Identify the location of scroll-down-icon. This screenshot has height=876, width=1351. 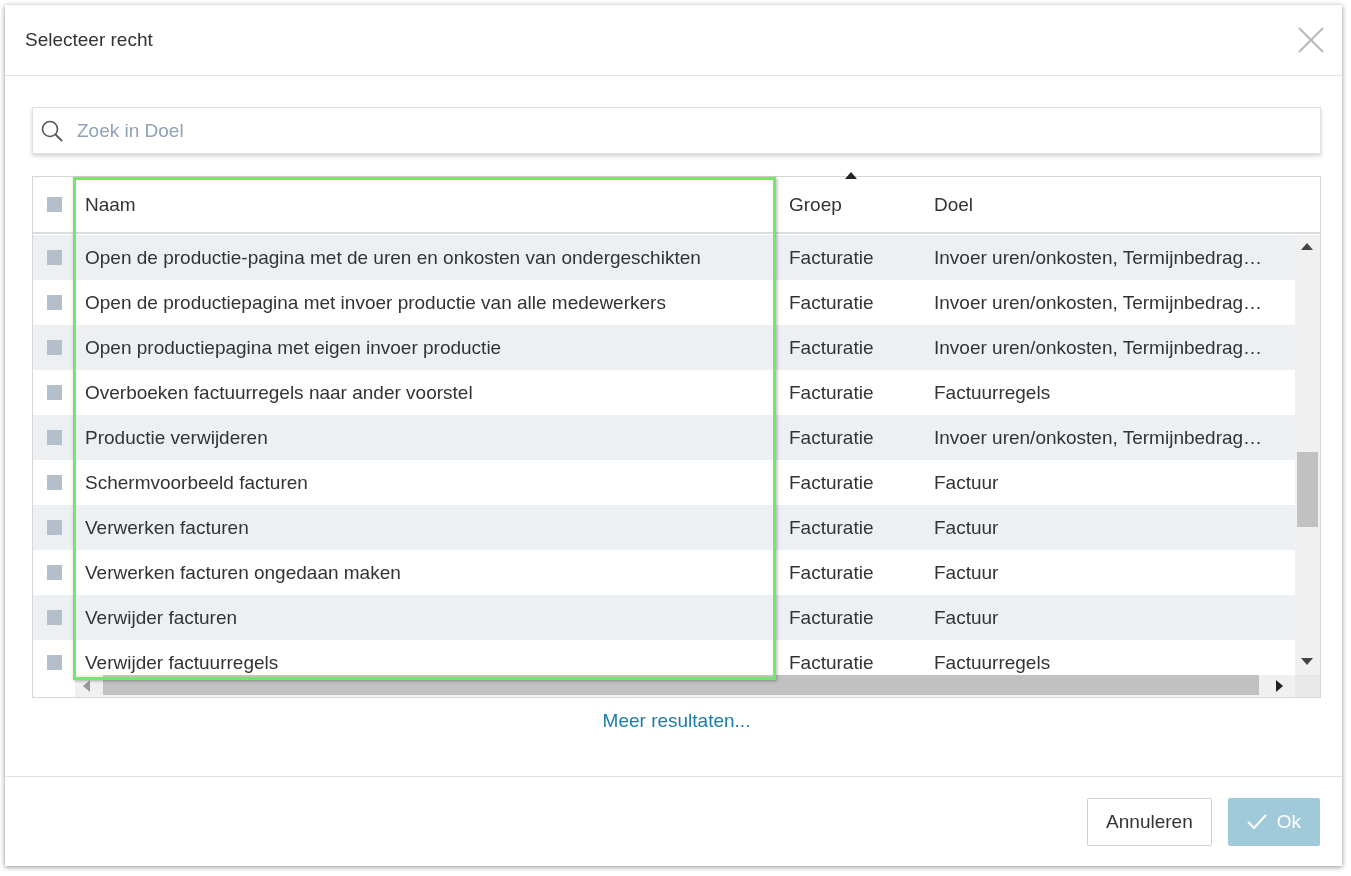
(1307, 661).